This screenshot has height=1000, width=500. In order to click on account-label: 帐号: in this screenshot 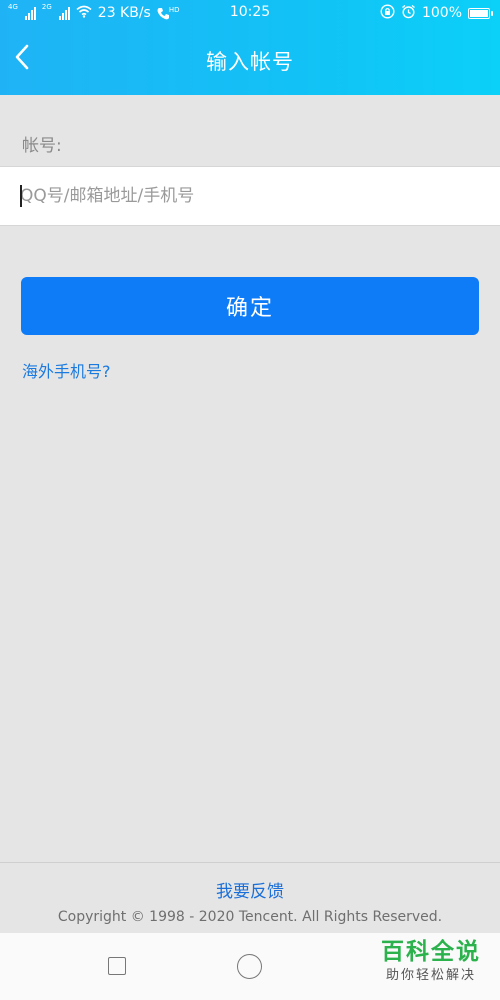, I will do `click(42, 146)`.